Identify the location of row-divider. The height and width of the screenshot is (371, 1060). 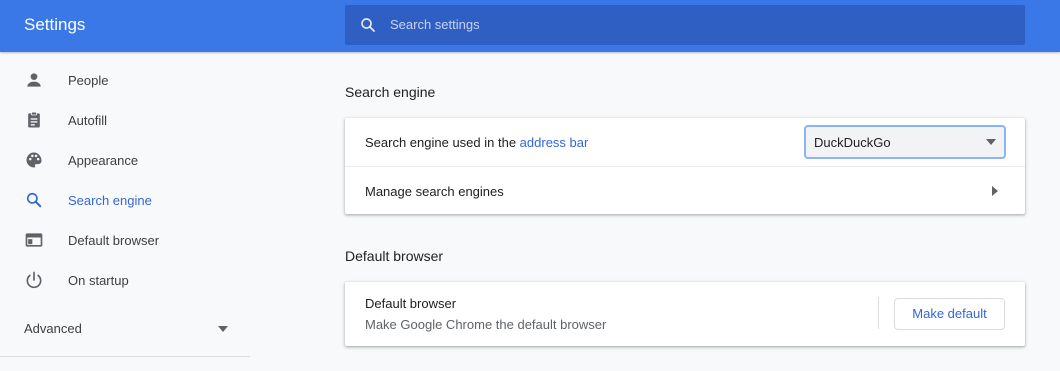
(685, 166).